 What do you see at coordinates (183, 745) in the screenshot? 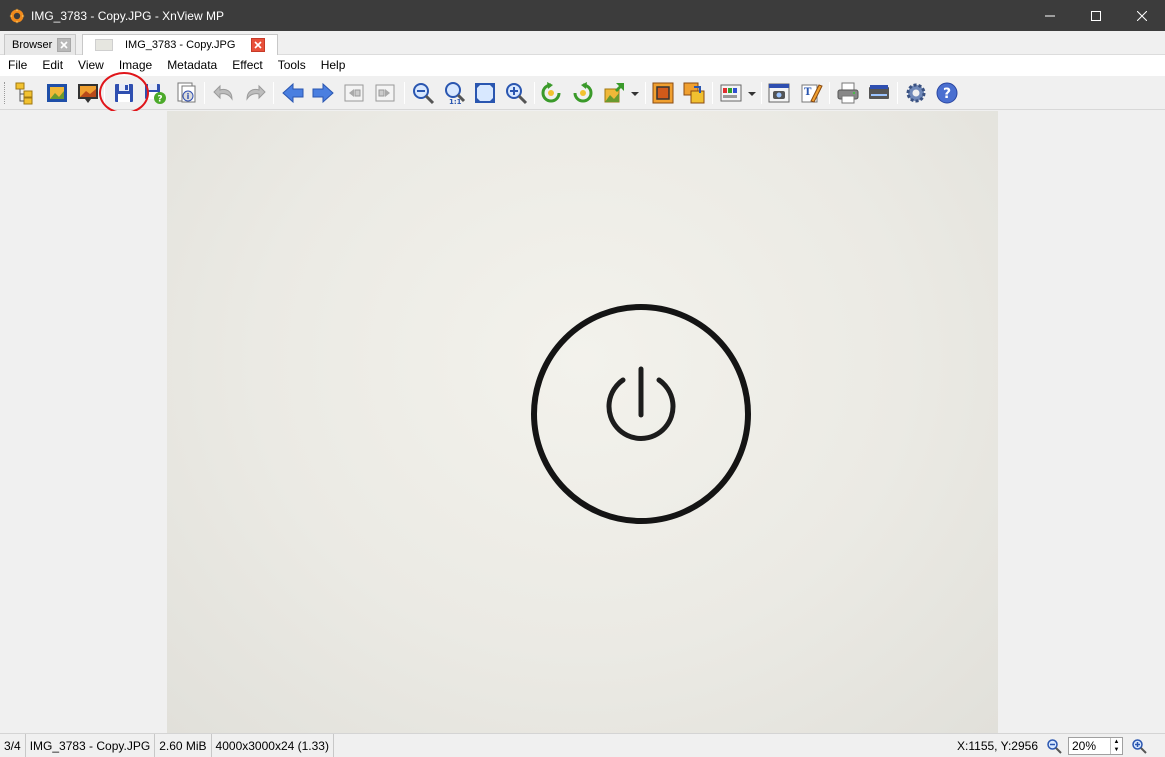
I see `file-size: 2.60 MiB` at bounding box center [183, 745].